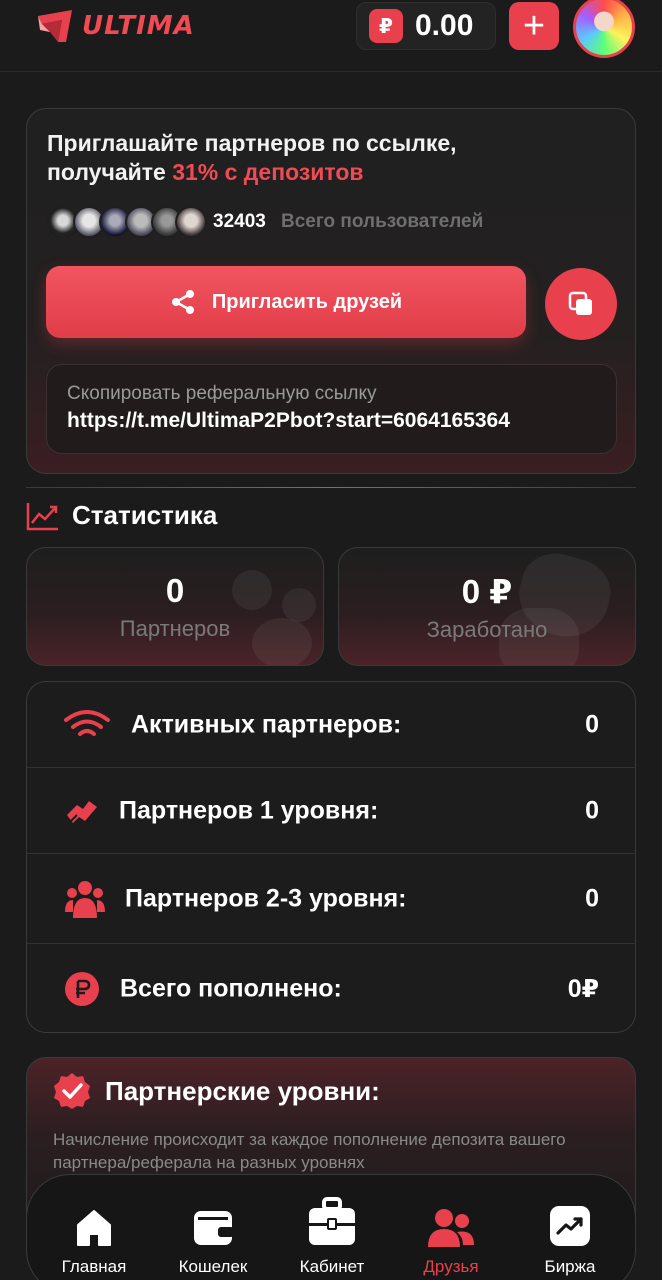 The image size is (662, 1280). Describe the element at coordinates (268, 172) in the screenshot. I see `commission-highlight: 31% с депозитов` at that location.